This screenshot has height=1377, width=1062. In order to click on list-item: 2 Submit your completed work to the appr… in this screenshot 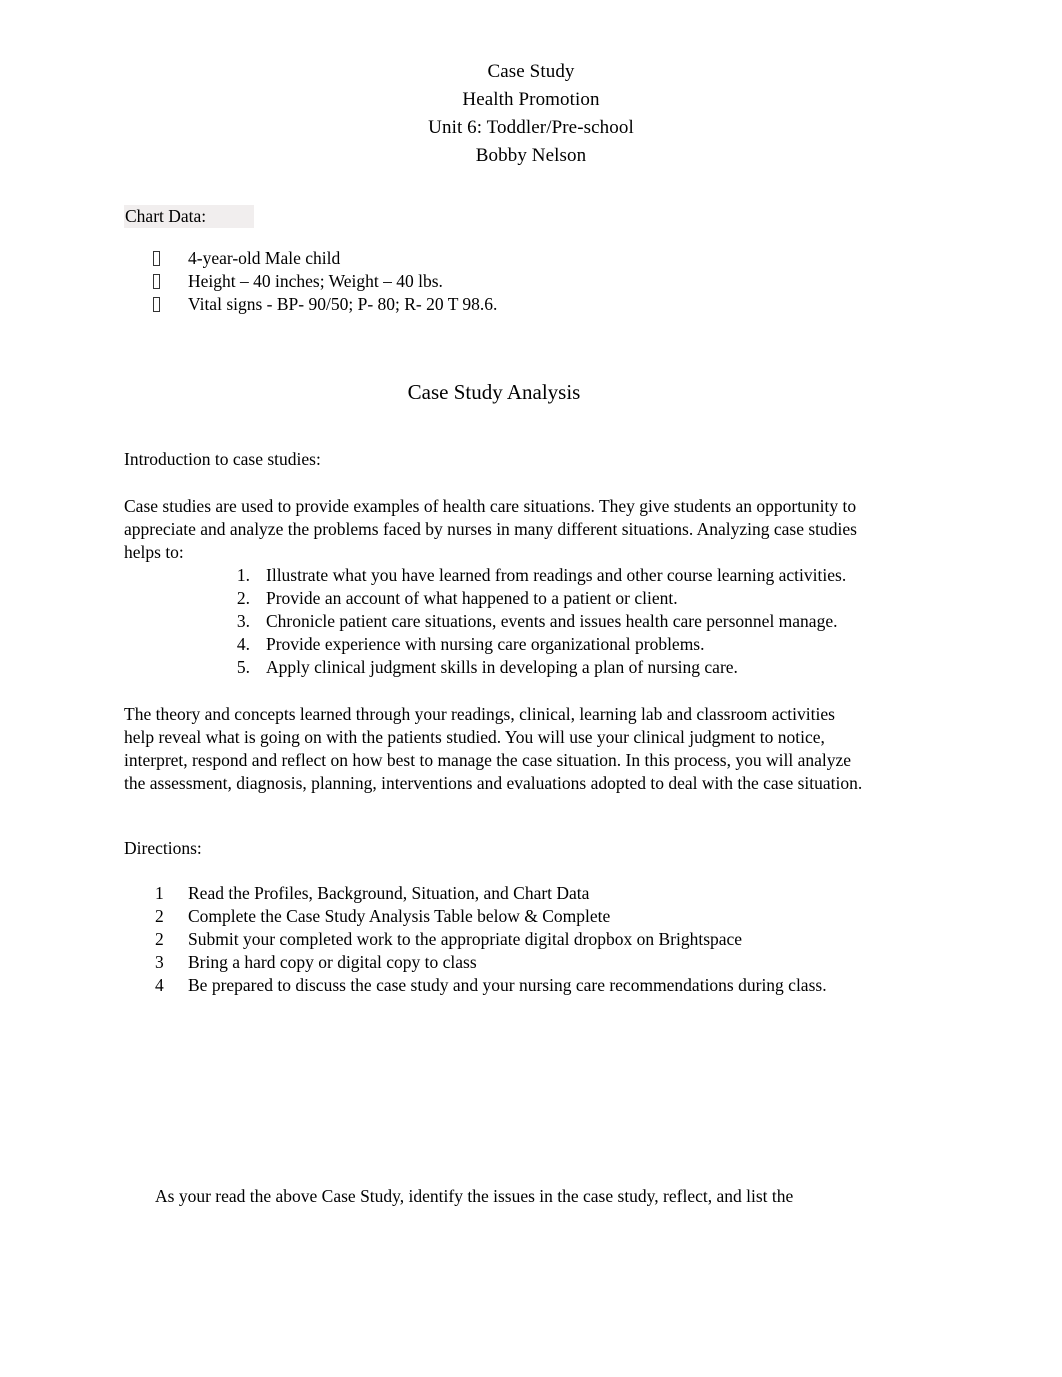, I will do `click(509, 939)`.